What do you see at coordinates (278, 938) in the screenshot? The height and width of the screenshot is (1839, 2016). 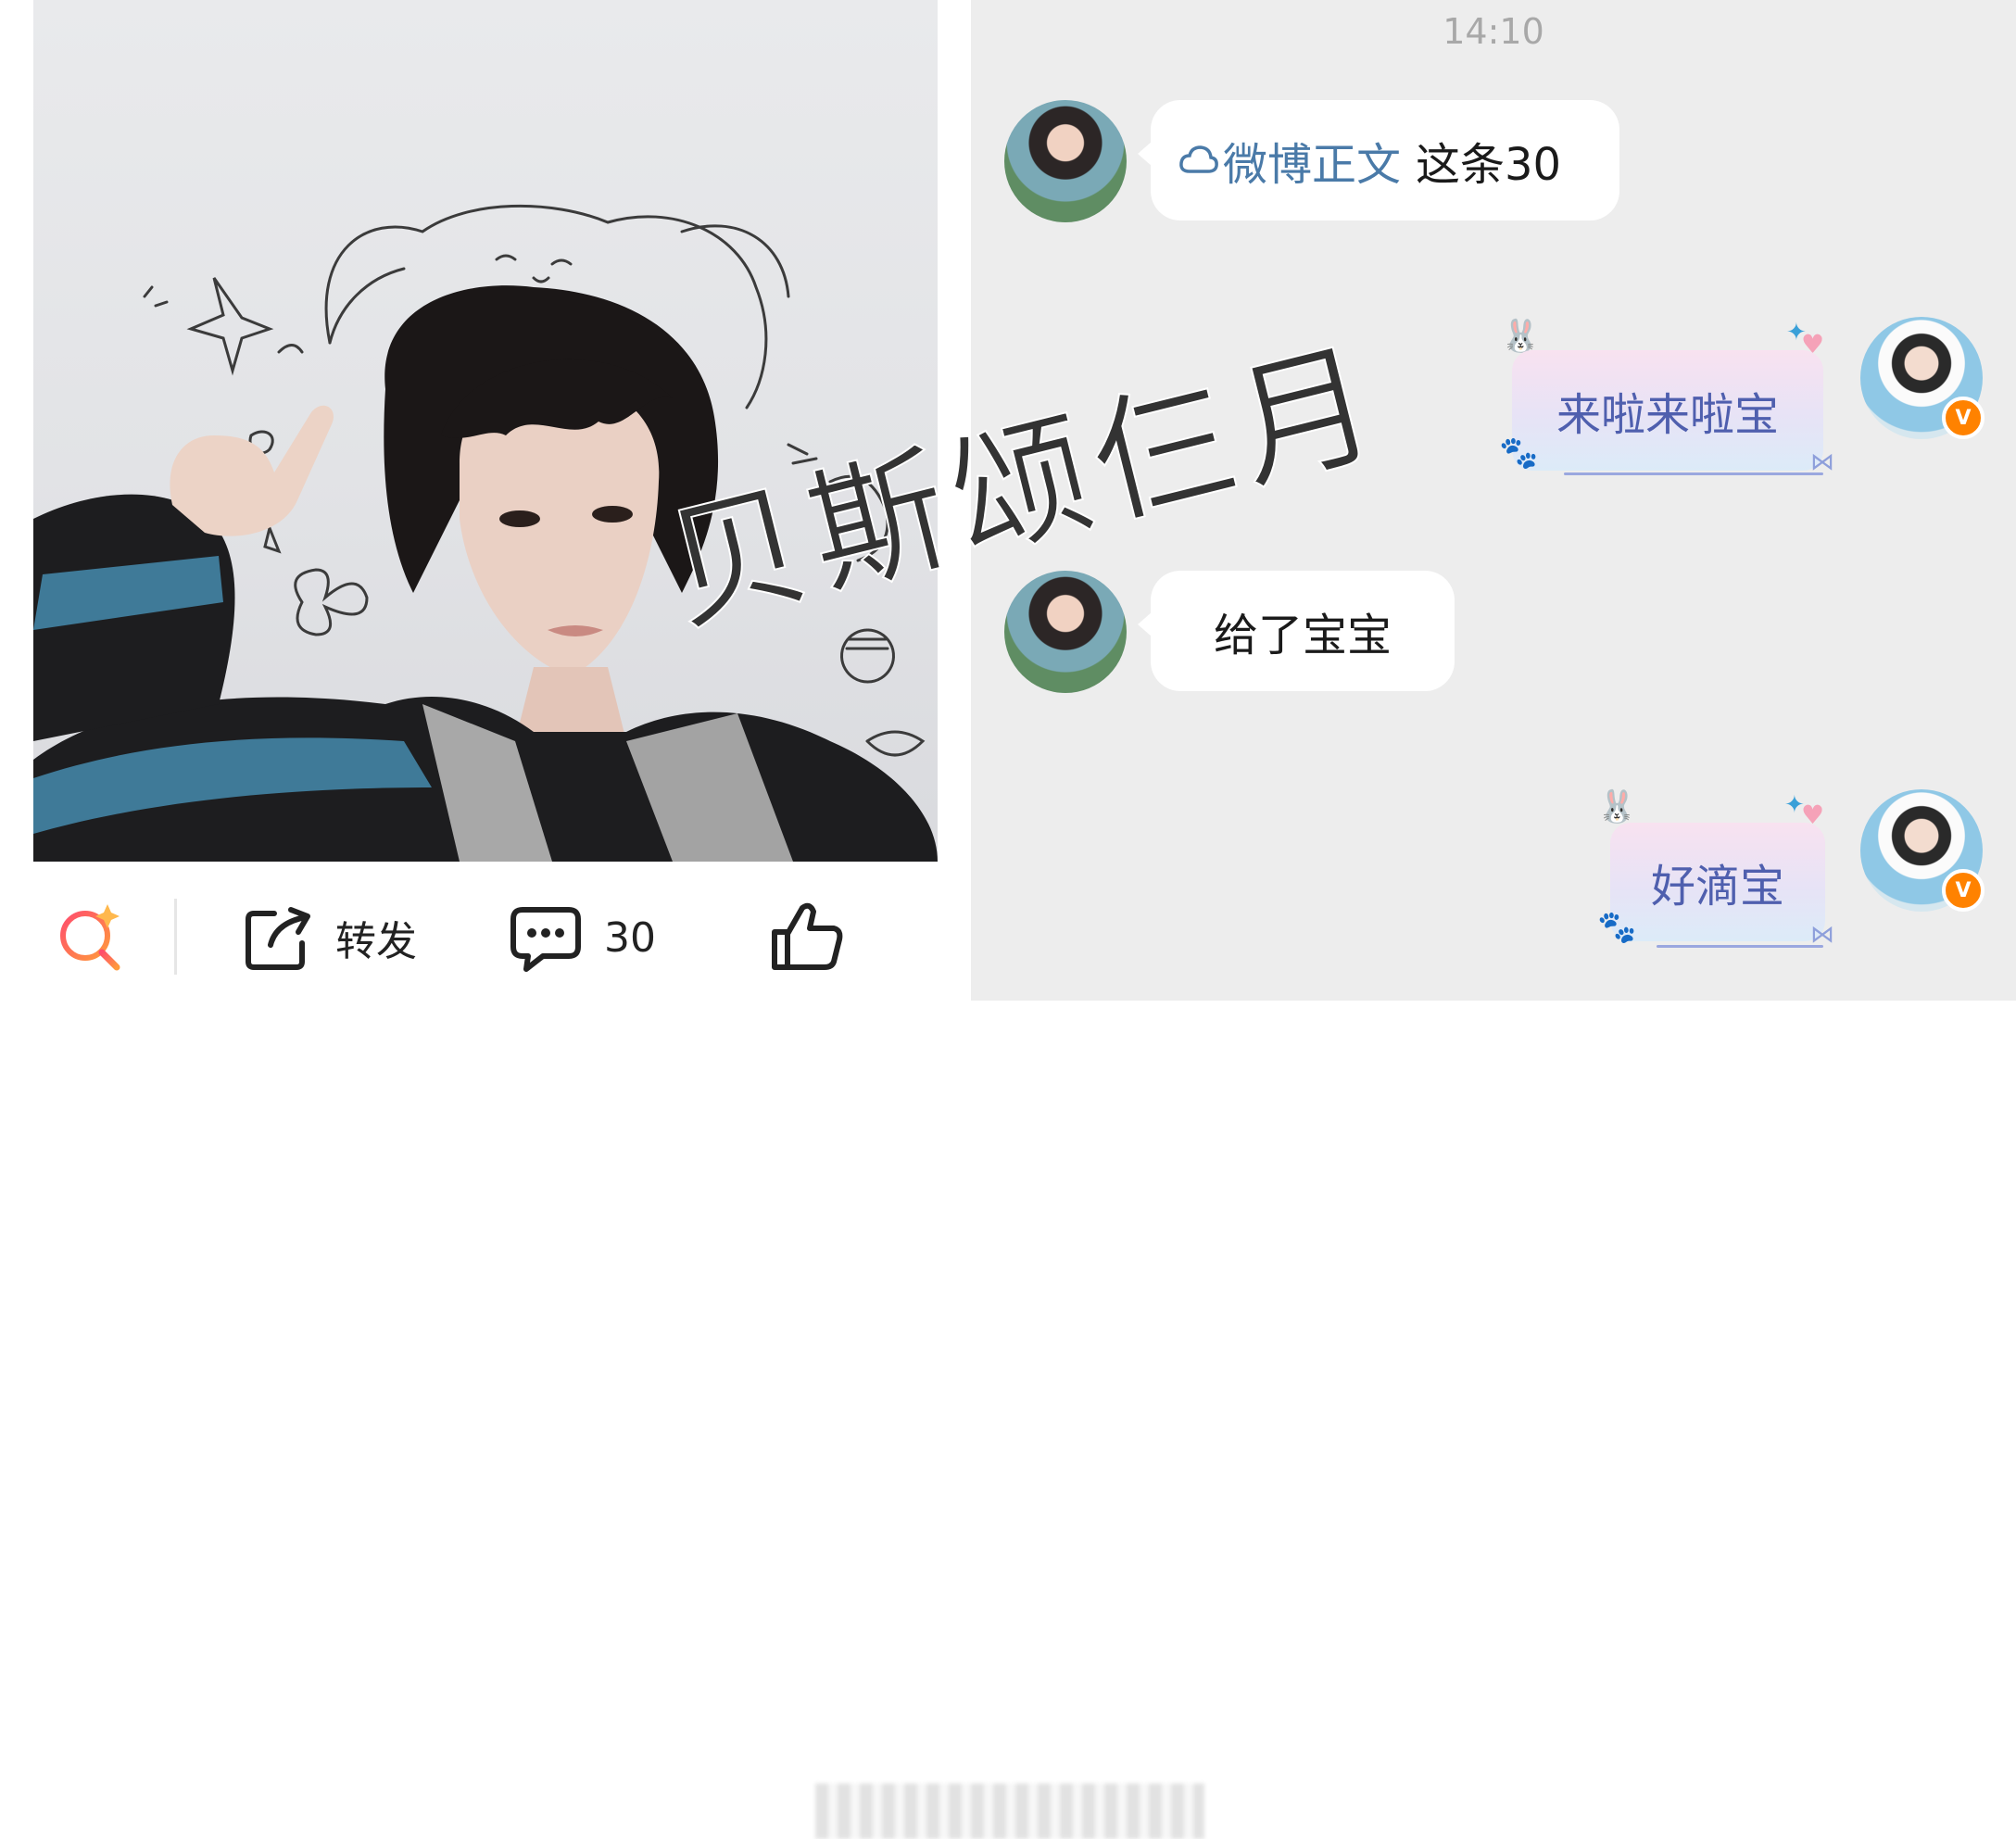 I see `repost-icon` at bounding box center [278, 938].